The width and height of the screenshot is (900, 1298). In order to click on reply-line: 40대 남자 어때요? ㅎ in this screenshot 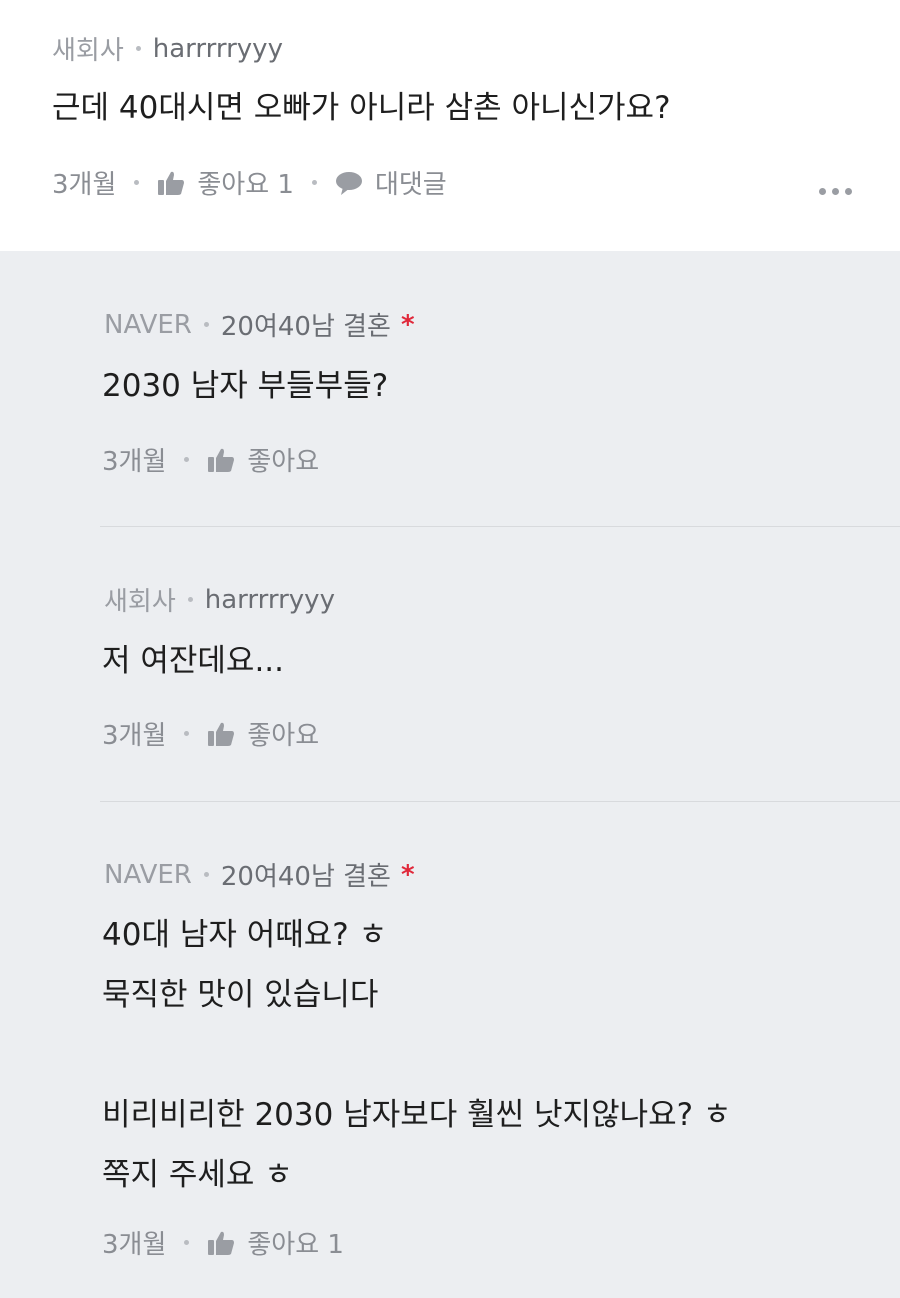, I will do `click(245, 935)`.